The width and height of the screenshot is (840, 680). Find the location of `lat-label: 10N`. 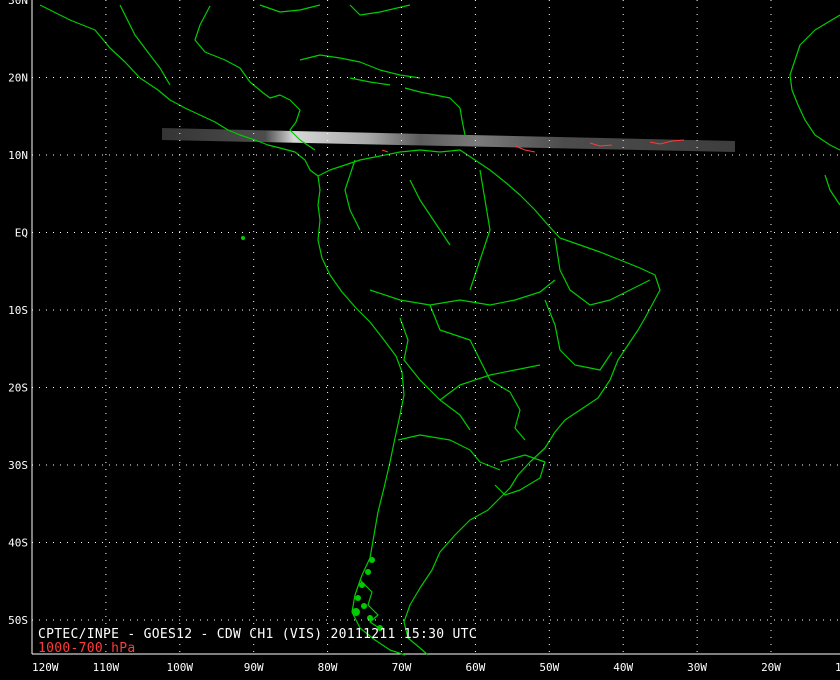

lat-label: 10N is located at coordinates (18, 155).